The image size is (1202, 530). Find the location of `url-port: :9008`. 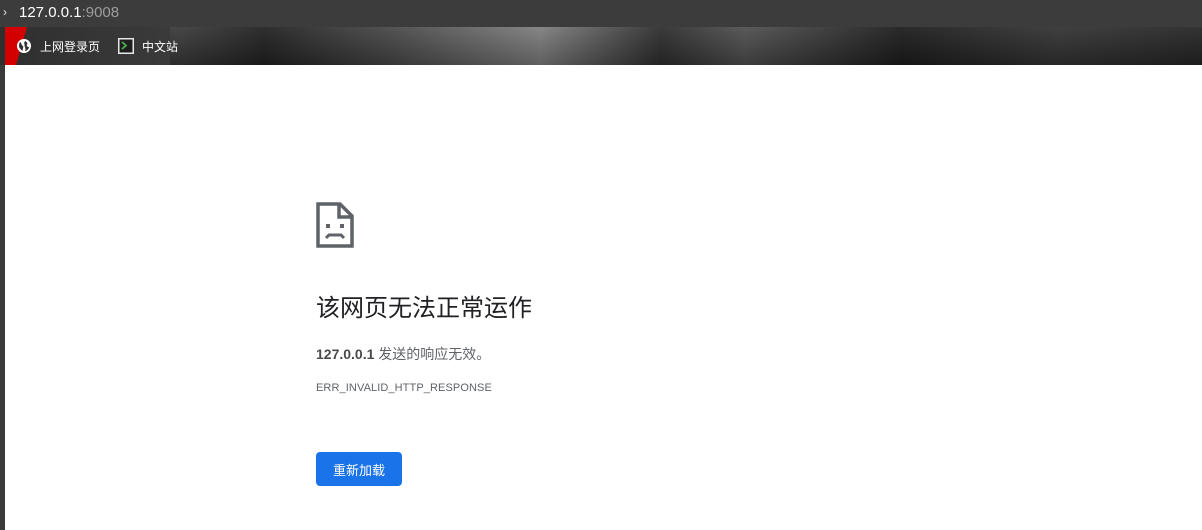

url-port: :9008 is located at coordinates (100, 12).